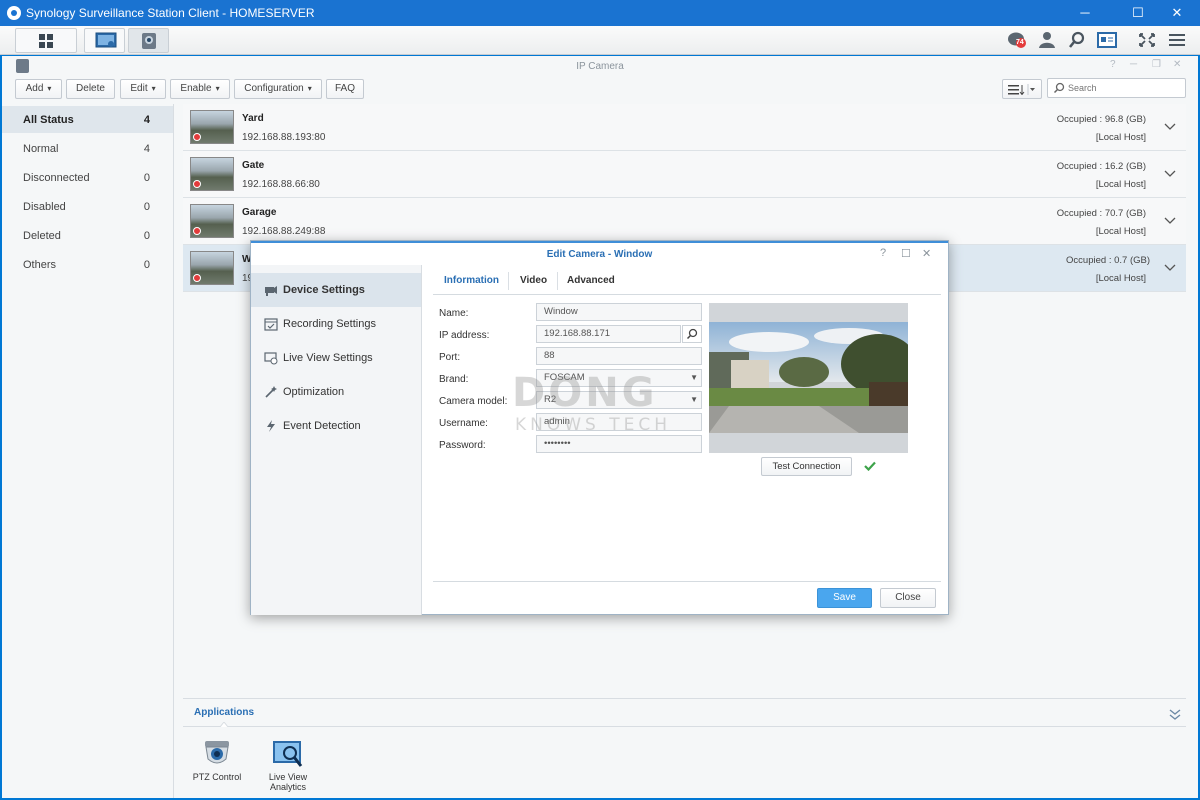 The image size is (1200, 800). I want to click on camera-host: [Local Host], so click(1120, 278).